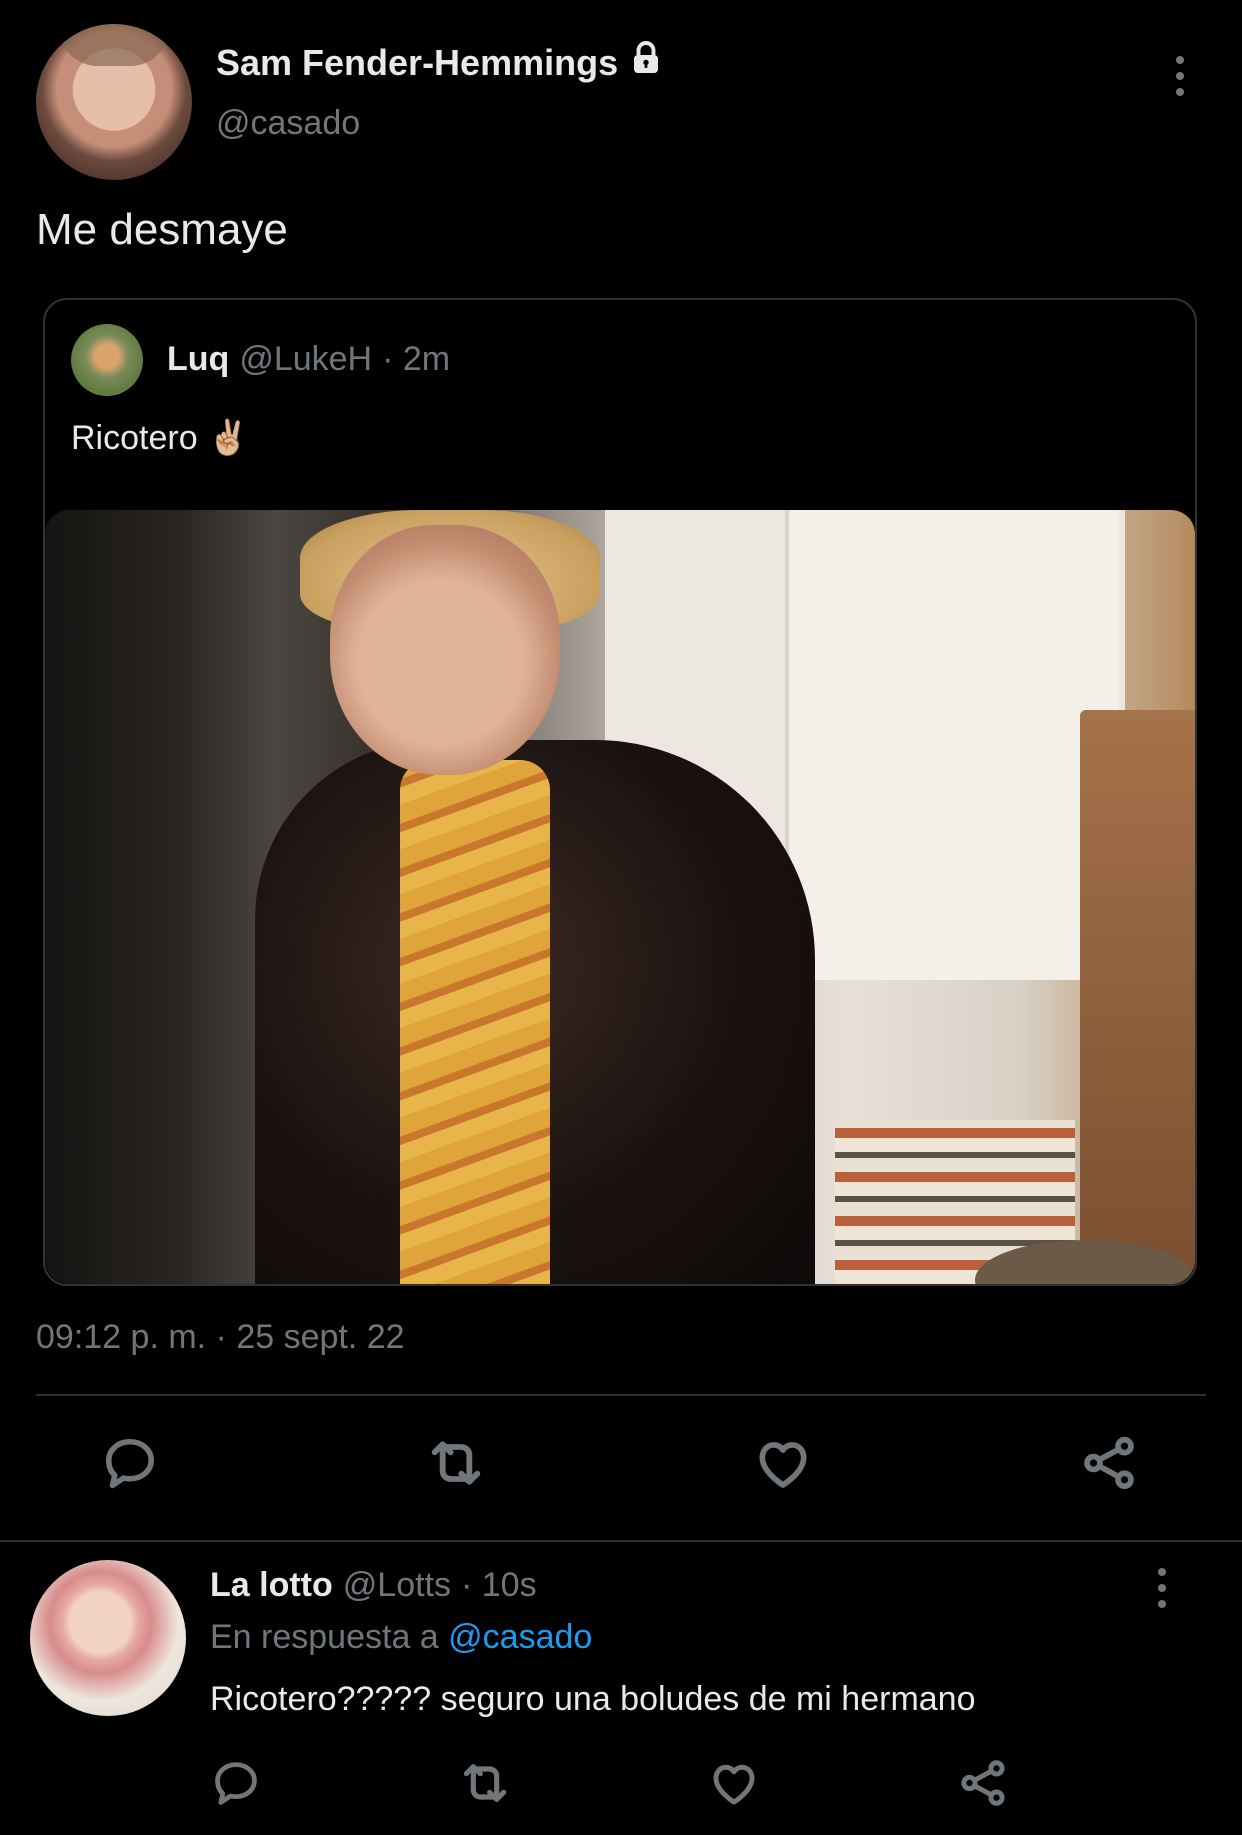 This screenshot has height=1835, width=1242. I want to click on reply-reply-button, so click(236, 1785).